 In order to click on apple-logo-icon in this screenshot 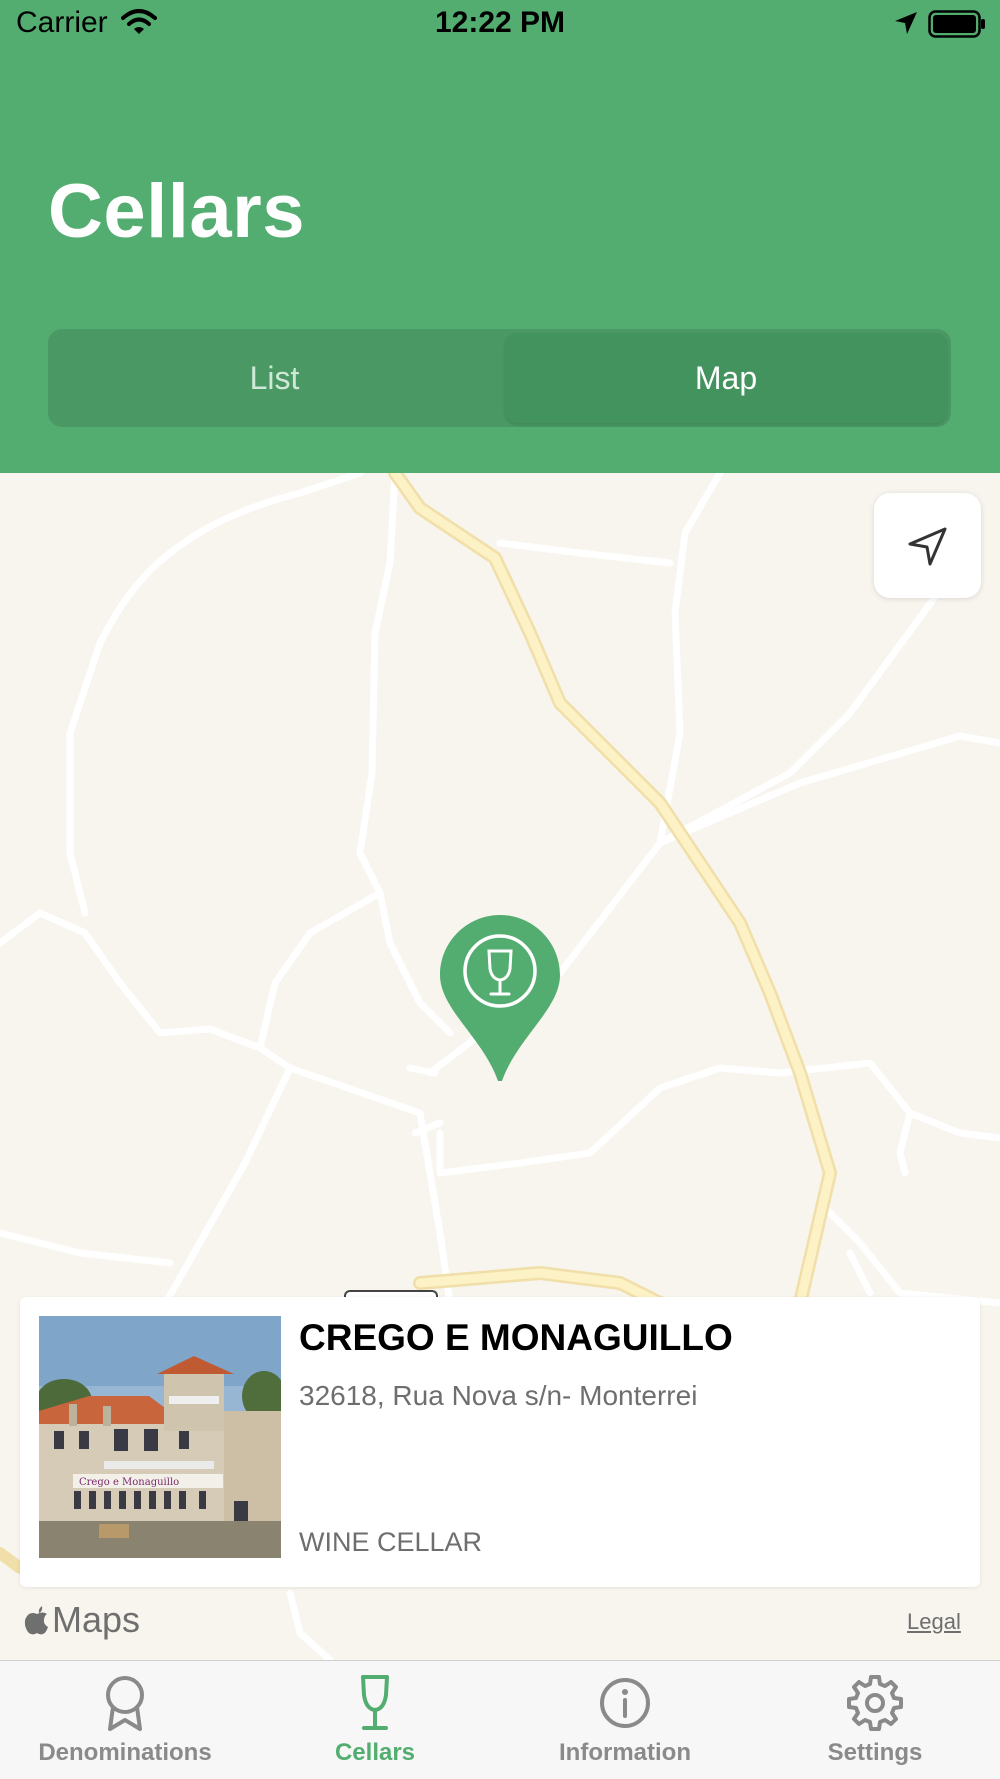, I will do `click(36, 1620)`.